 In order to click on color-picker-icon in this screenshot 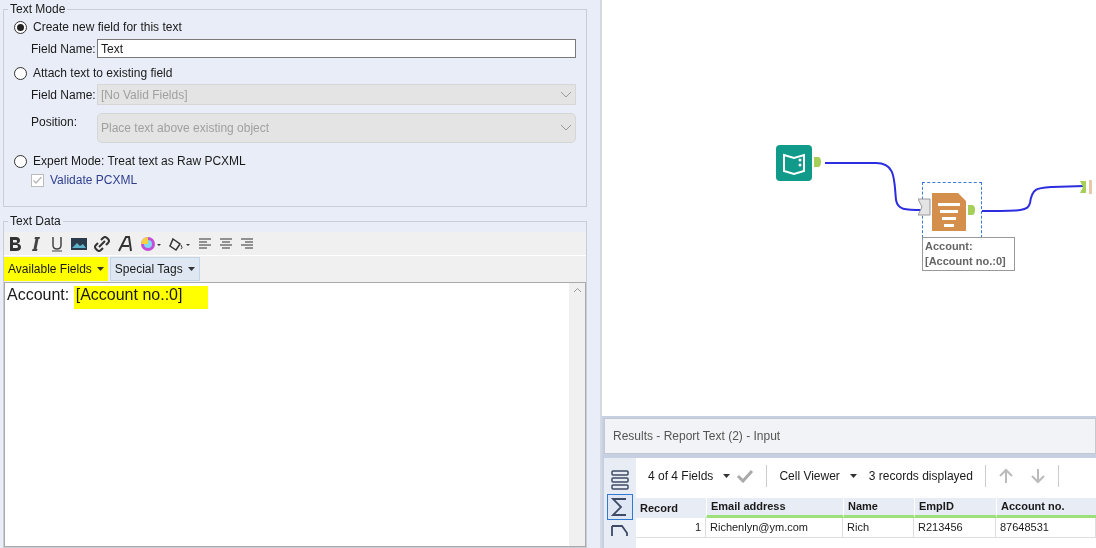, I will do `click(151, 243)`.